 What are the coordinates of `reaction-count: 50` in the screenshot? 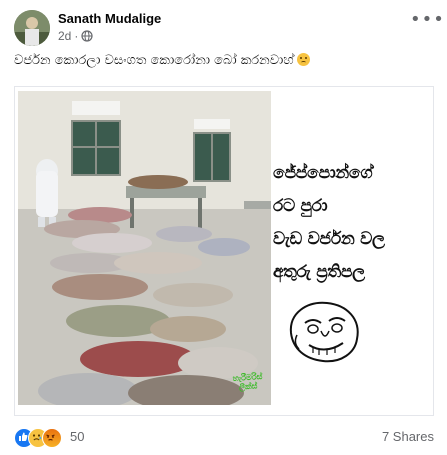 It's located at (77, 436).